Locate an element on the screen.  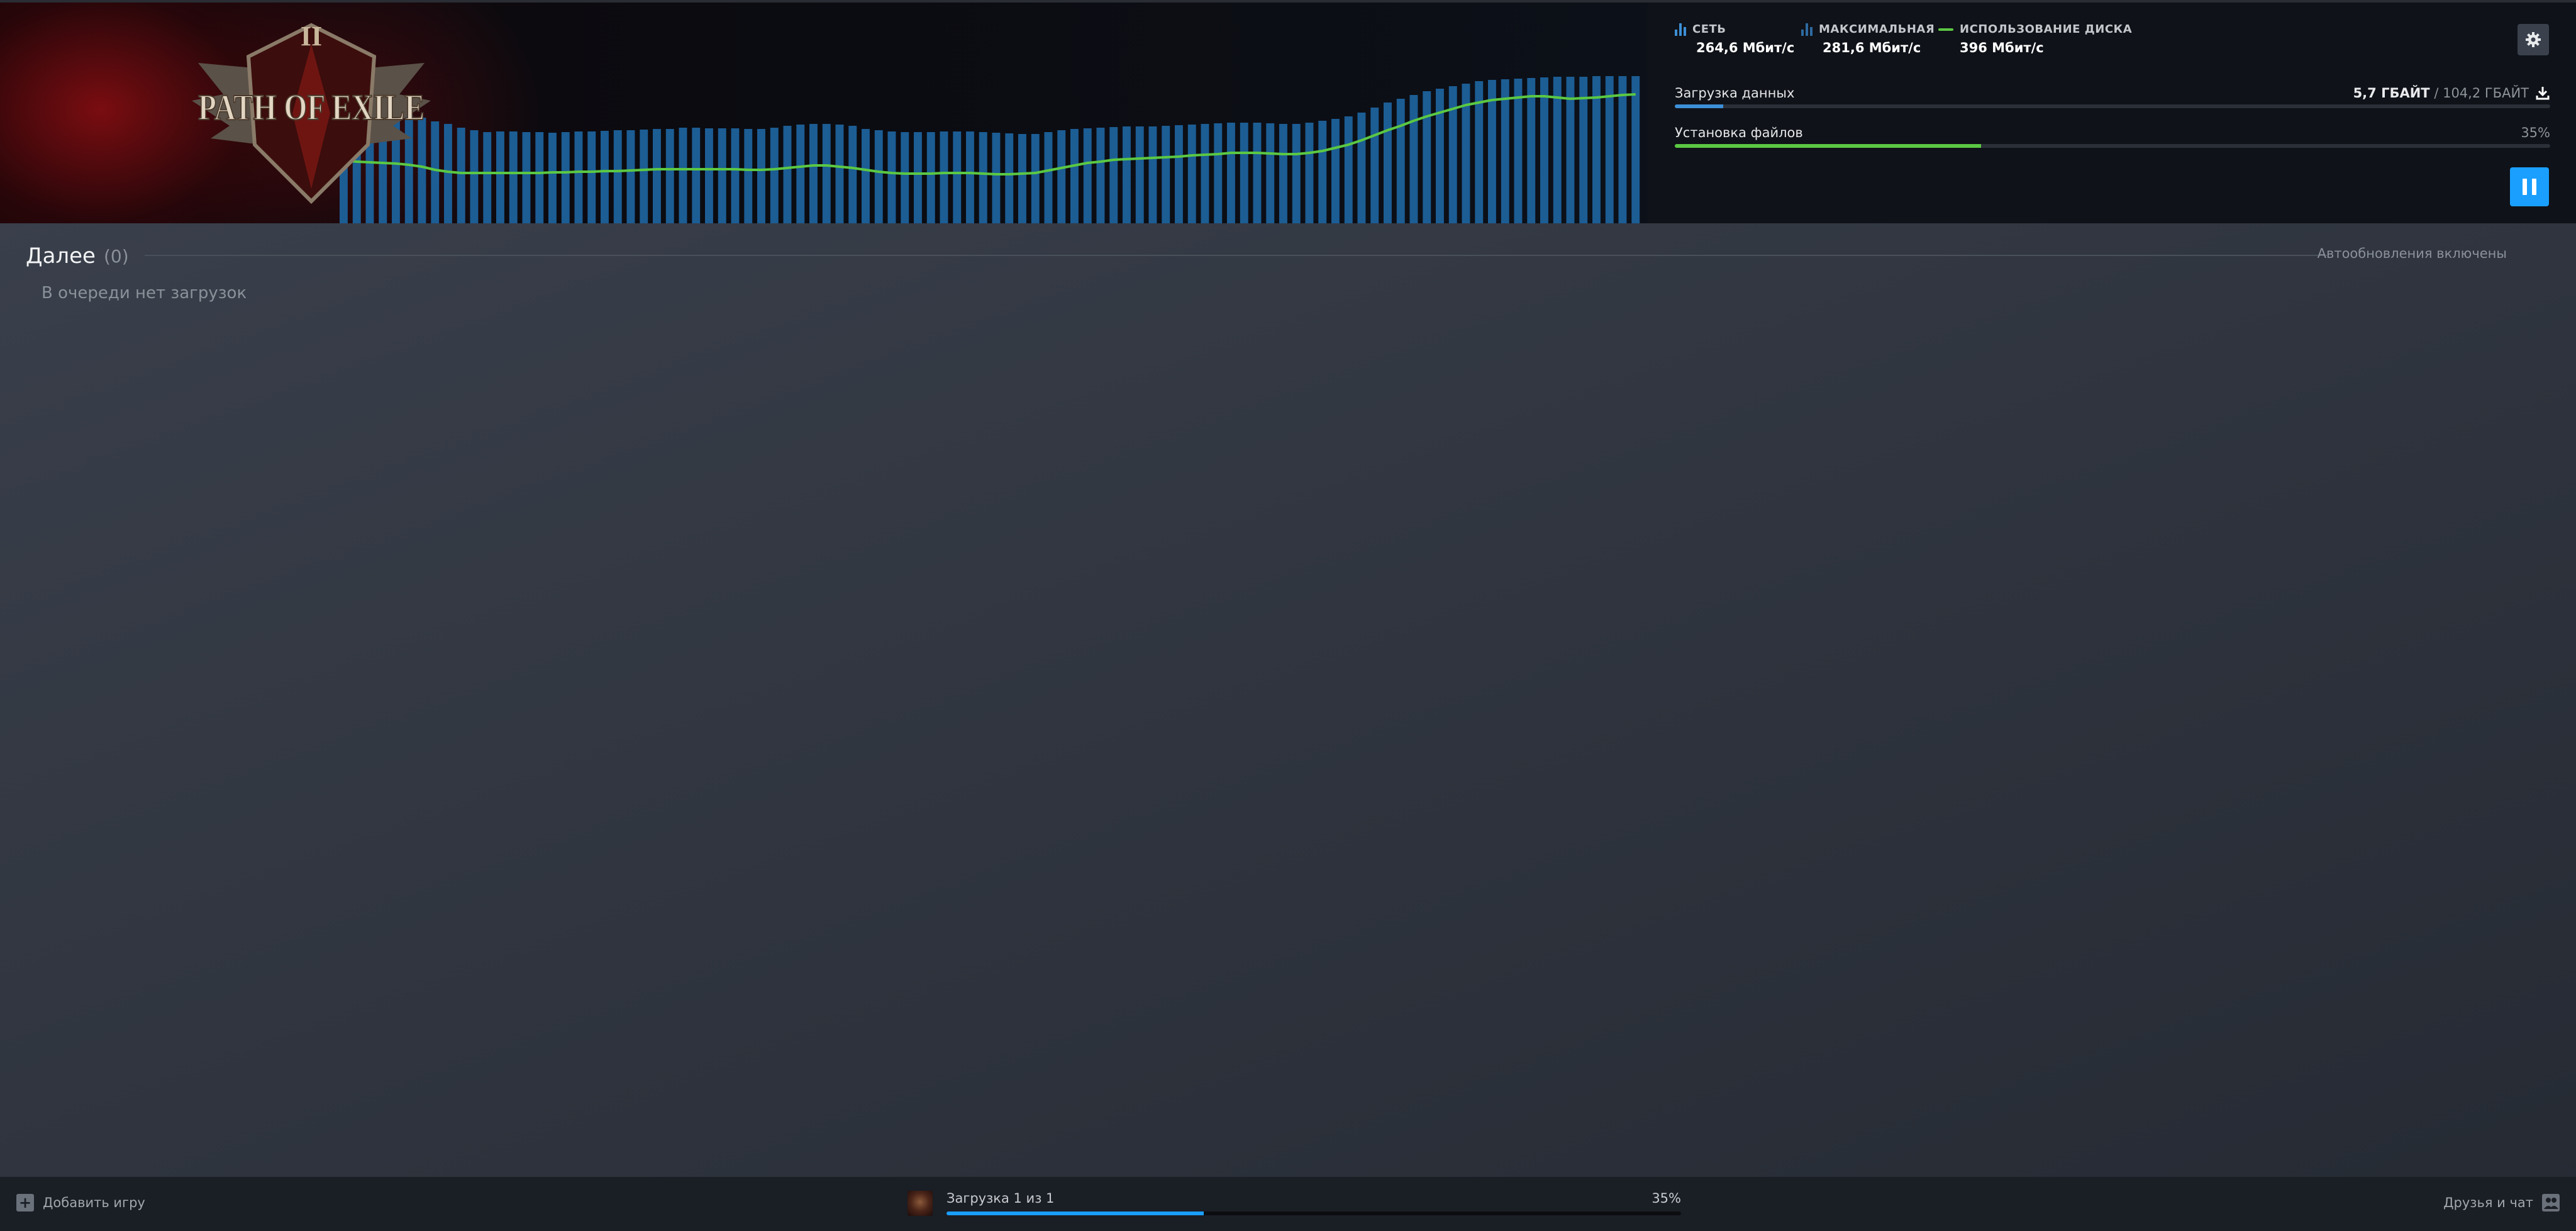
disk-legend: ИСПОЛЬЗОВАНИЕ ДИСКА 396 Мбит/с is located at coordinates (2035, 39).